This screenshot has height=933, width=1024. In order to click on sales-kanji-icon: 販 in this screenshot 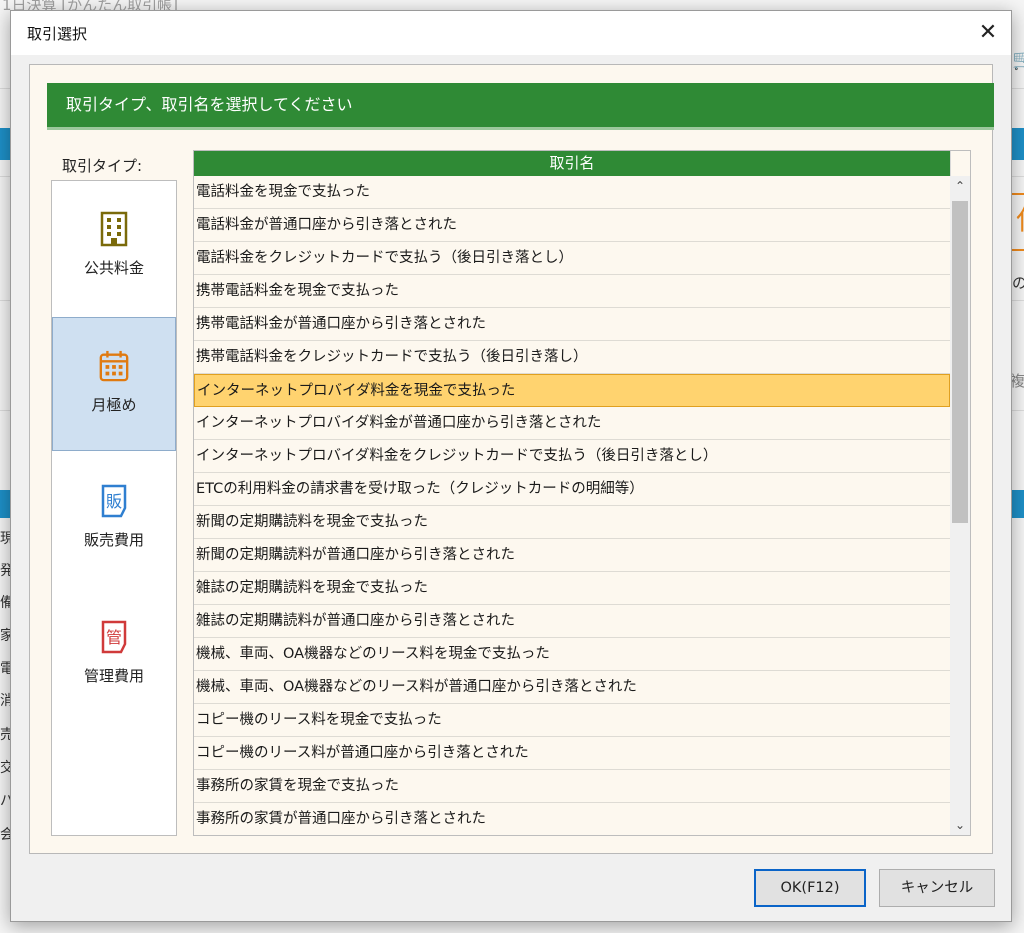, I will do `click(114, 501)`.